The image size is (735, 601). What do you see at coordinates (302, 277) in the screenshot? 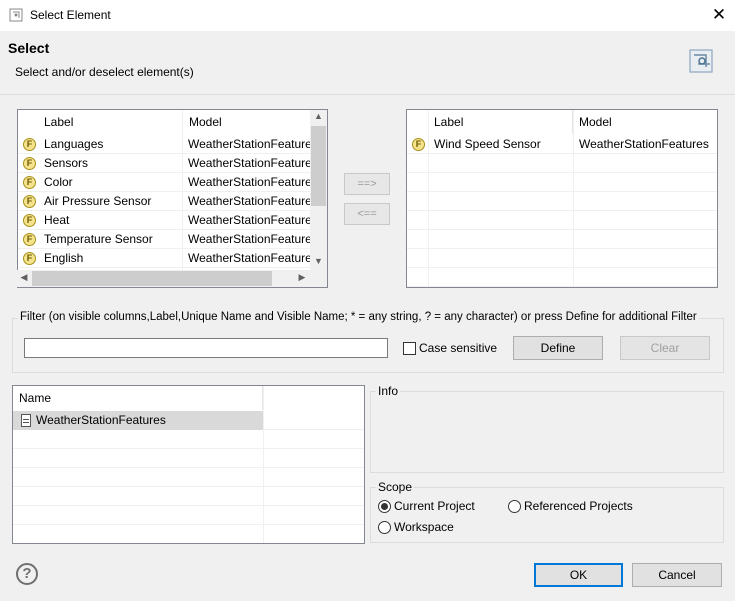
I see `scroll-right-icon: ▶` at bounding box center [302, 277].